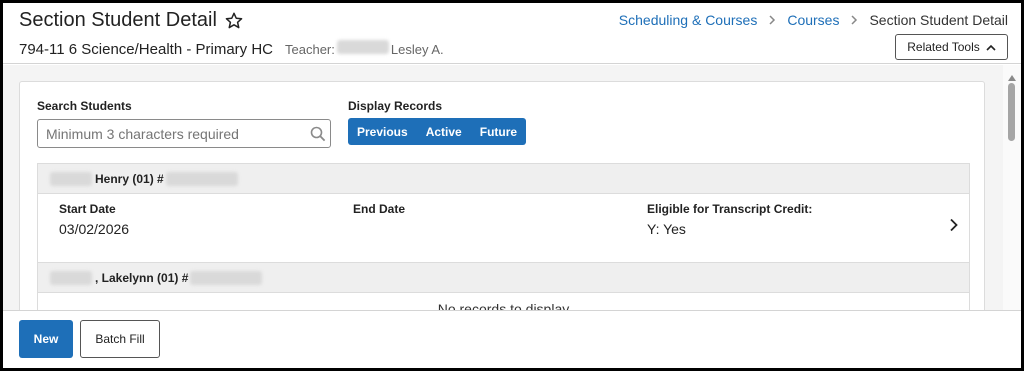 This screenshot has width=1024, height=371. I want to click on active-button: Active, so click(444, 131).